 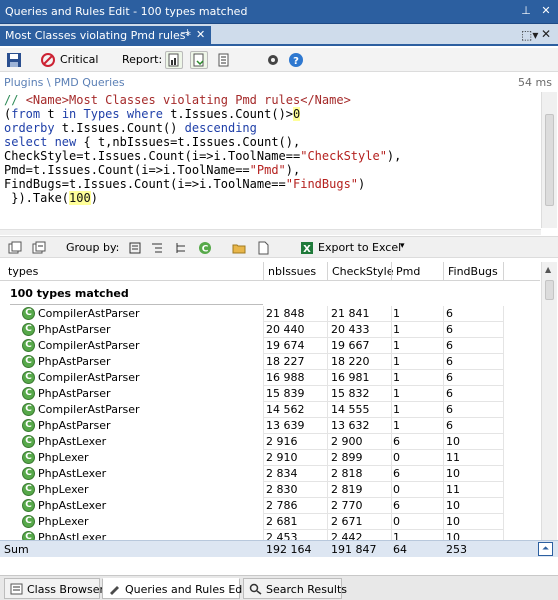 What do you see at coordinates (54, 588) in the screenshot?
I see `tab-class-browser: Class Browser` at bounding box center [54, 588].